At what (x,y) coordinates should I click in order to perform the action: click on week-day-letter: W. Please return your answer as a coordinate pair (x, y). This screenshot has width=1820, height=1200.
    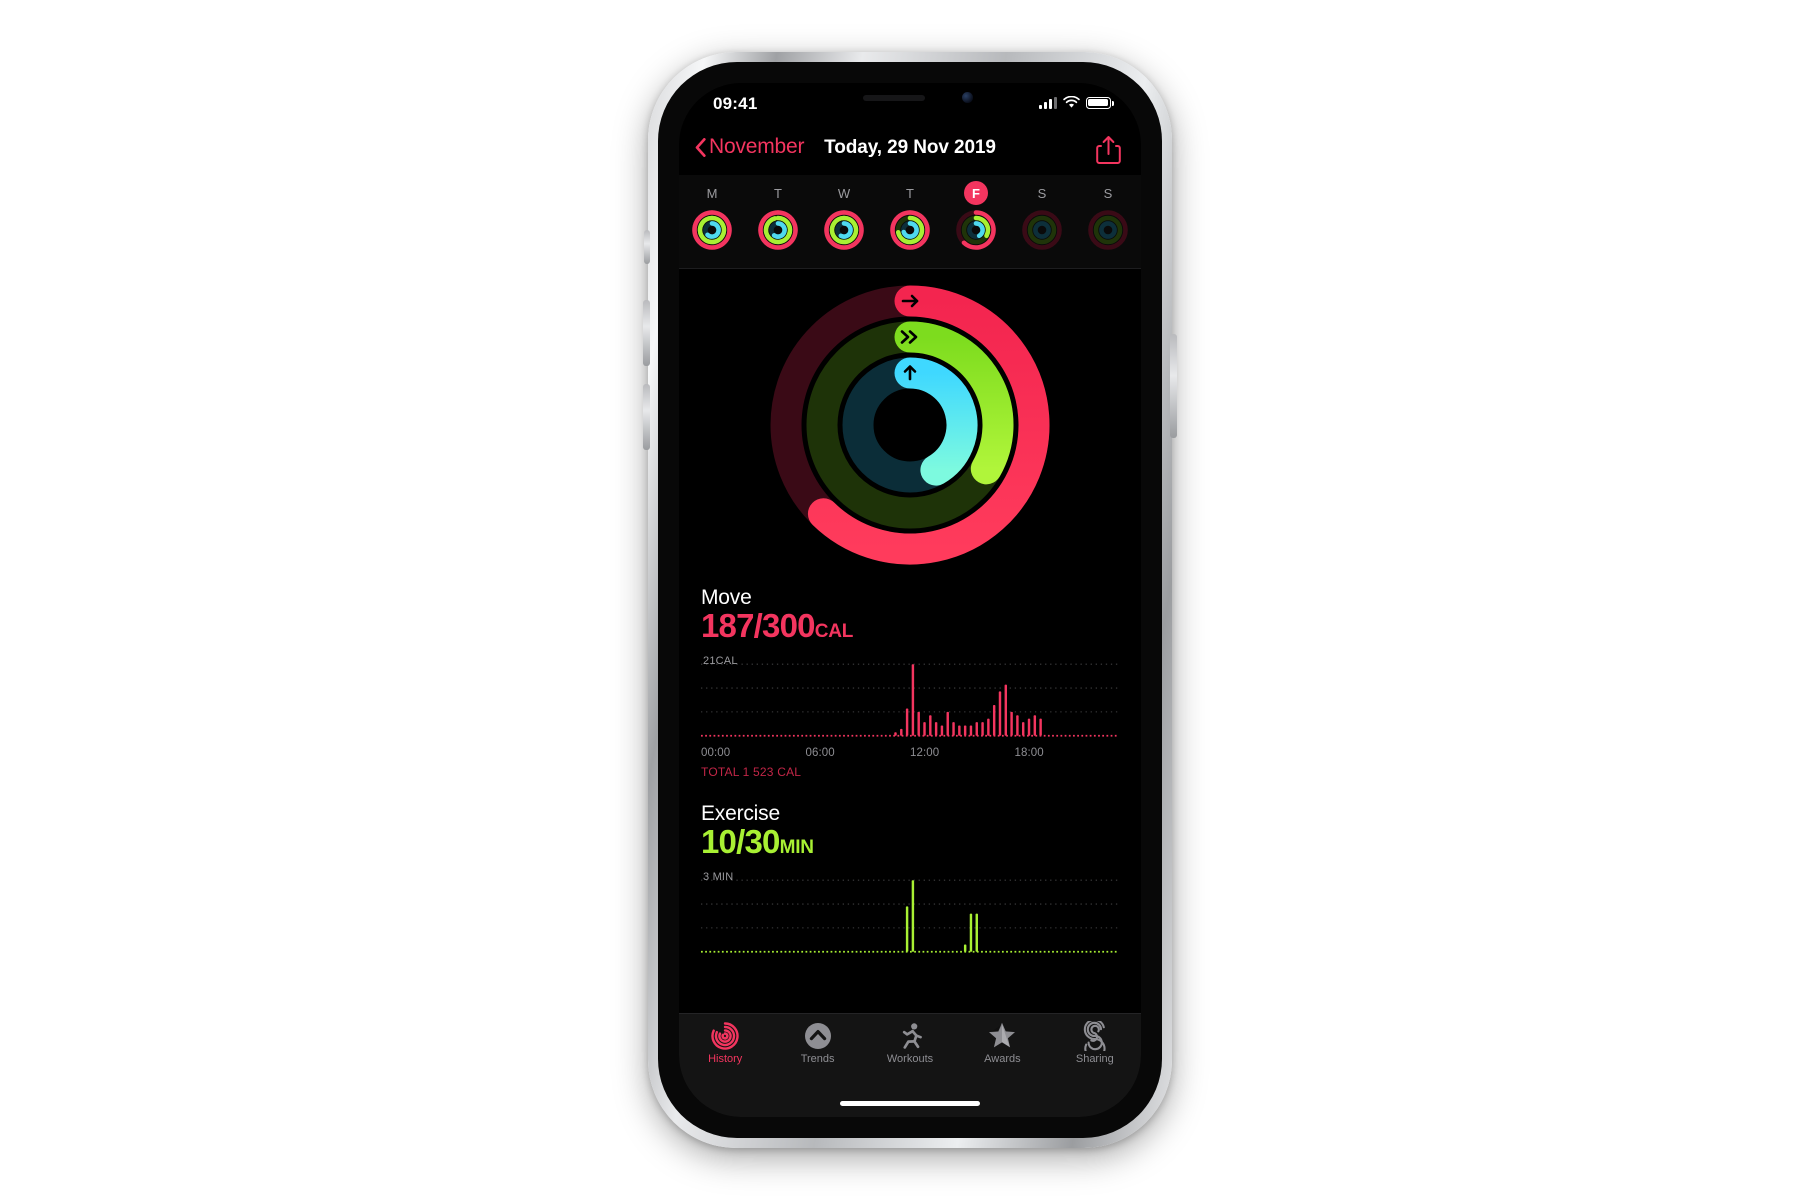
    Looking at the image, I should click on (844, 193).